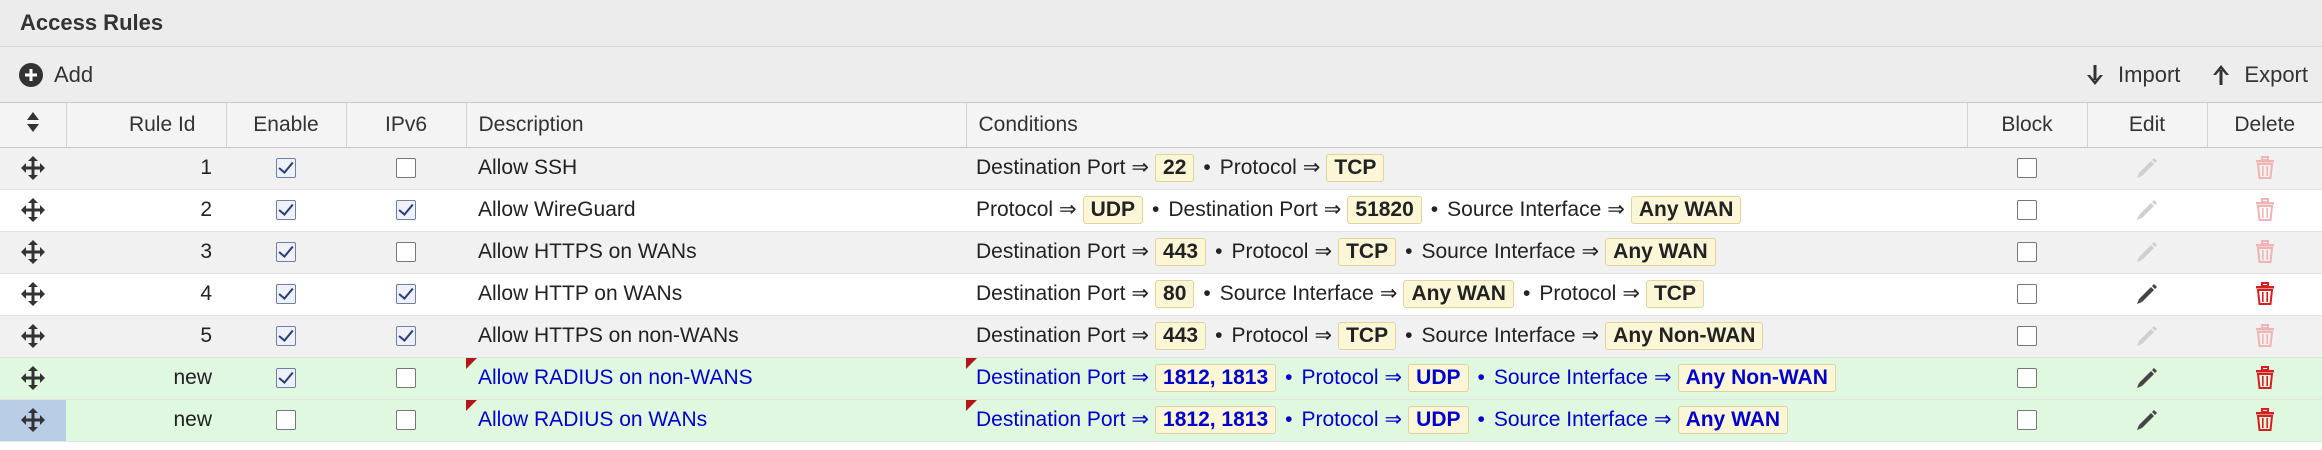 The image size is (2322, 450). Describe the element at coordinates (2260, 75) in the screenshot. I see `export-button: Export` at that location.